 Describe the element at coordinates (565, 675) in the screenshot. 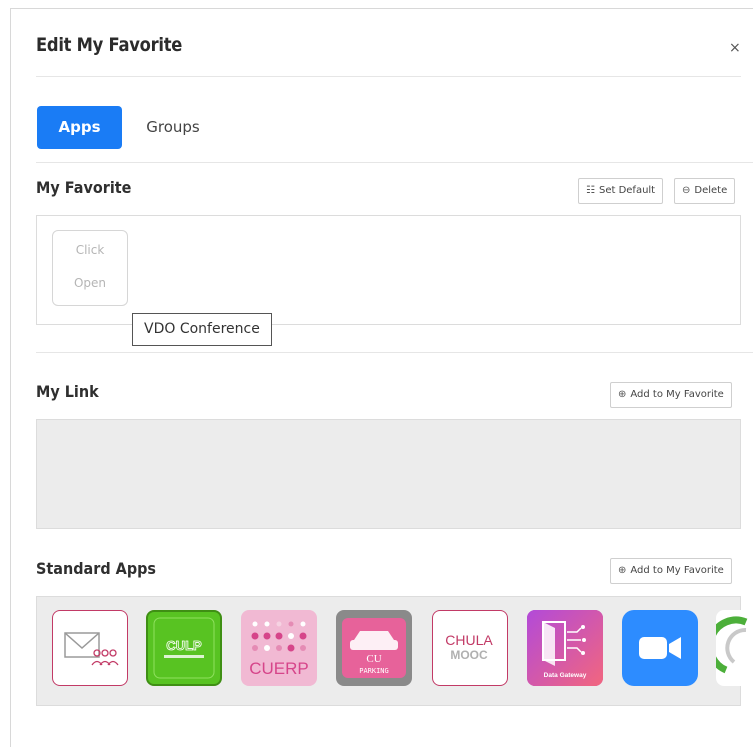

I see `data-gateway-text: Data Gateway` at that location.